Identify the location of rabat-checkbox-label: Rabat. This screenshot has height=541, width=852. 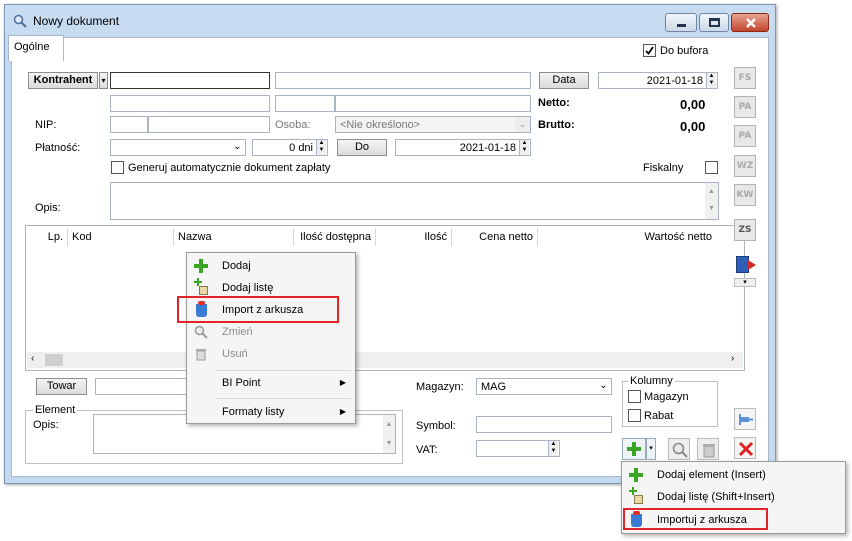
(659, 416).